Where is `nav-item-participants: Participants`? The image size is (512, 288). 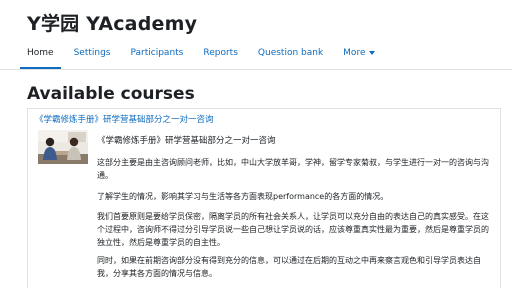
nav-item-participants: Participants is located at coordinates (157, 53).